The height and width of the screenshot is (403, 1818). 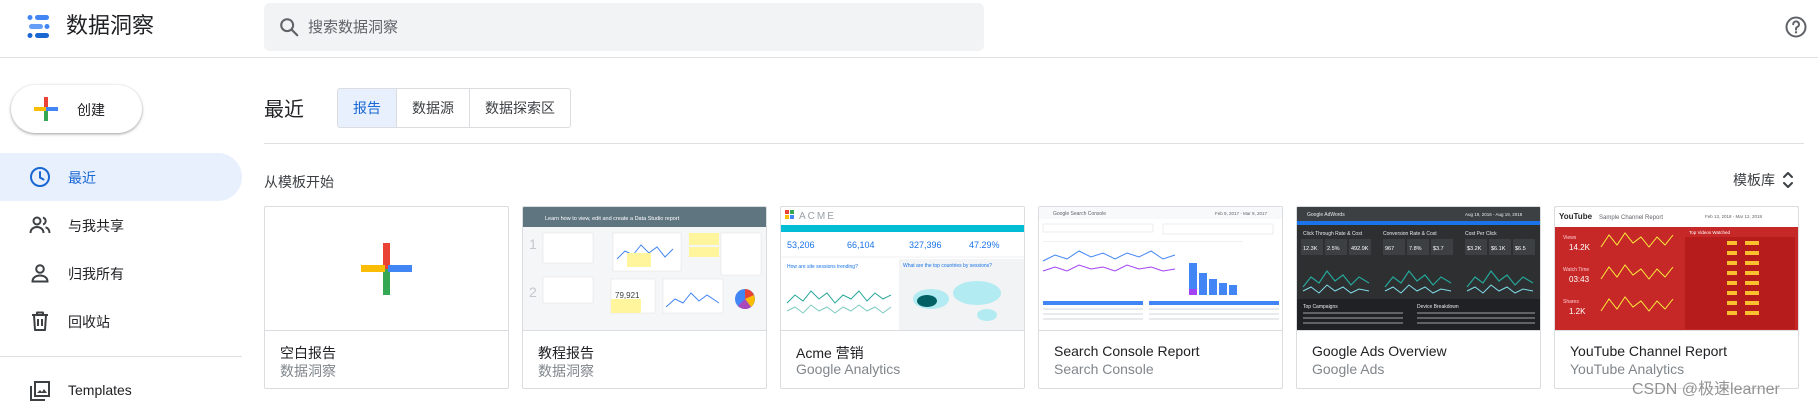 What do you see at coordinates (1796, 27) in the screenshot?
I see `help-icon` at bounding box center [1796, 27].